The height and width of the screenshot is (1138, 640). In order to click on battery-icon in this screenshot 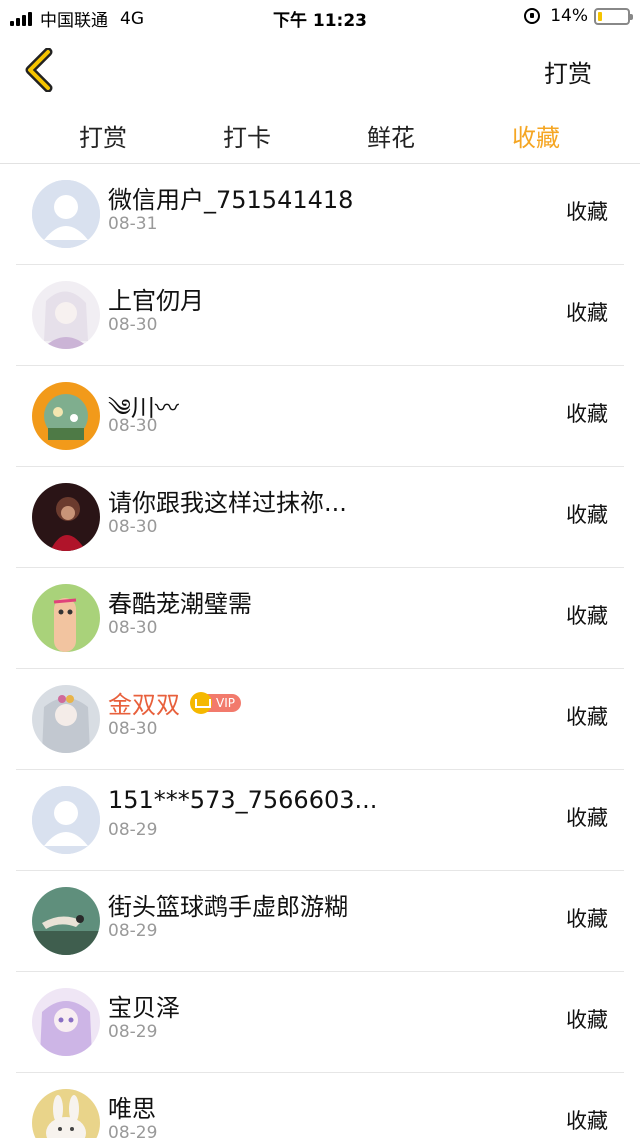, I will do `click(613, 16)`.